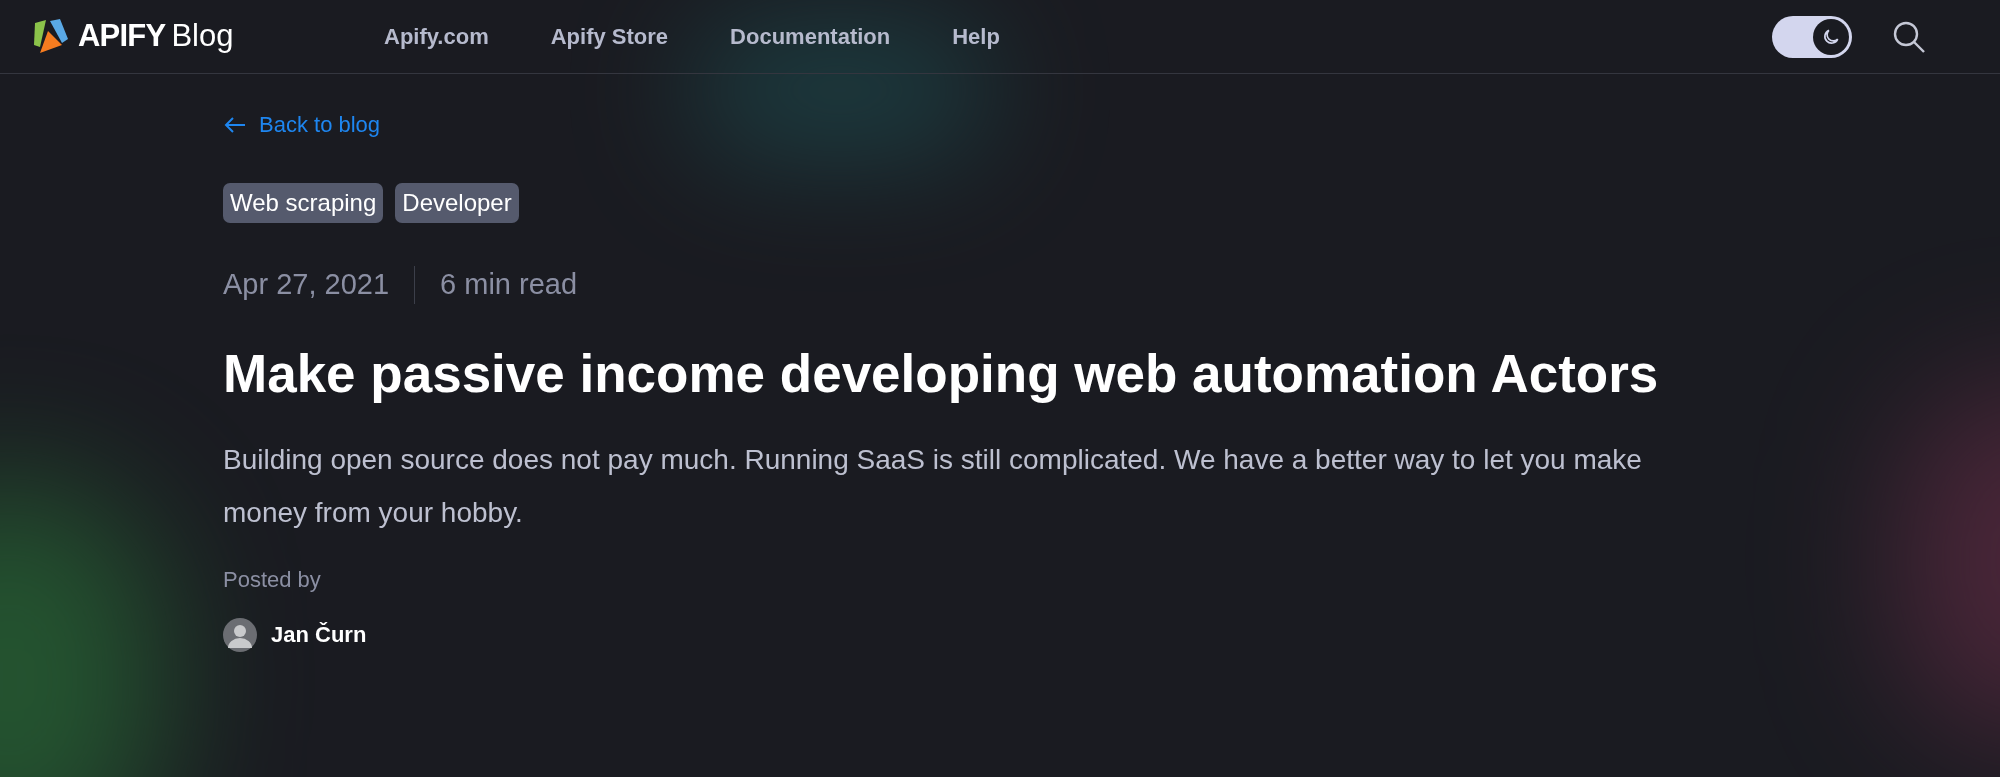  Describe the element at coordinates (457, 203) in the screenshot. I see `tag-chip: Developer` at that location.